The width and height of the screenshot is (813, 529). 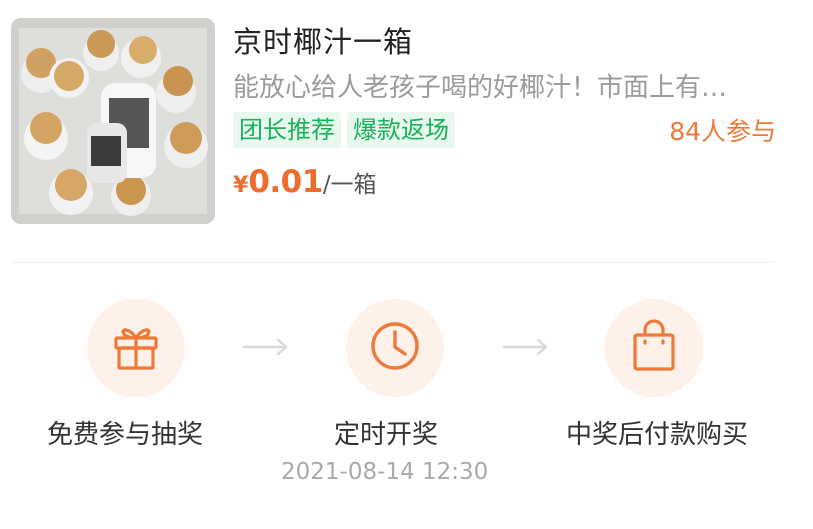 What do you see at coordinates (125, 435) in the screenshot?
I see `step-label-free-entry: 免费参与抽奖` at bounding box center [125, 435].